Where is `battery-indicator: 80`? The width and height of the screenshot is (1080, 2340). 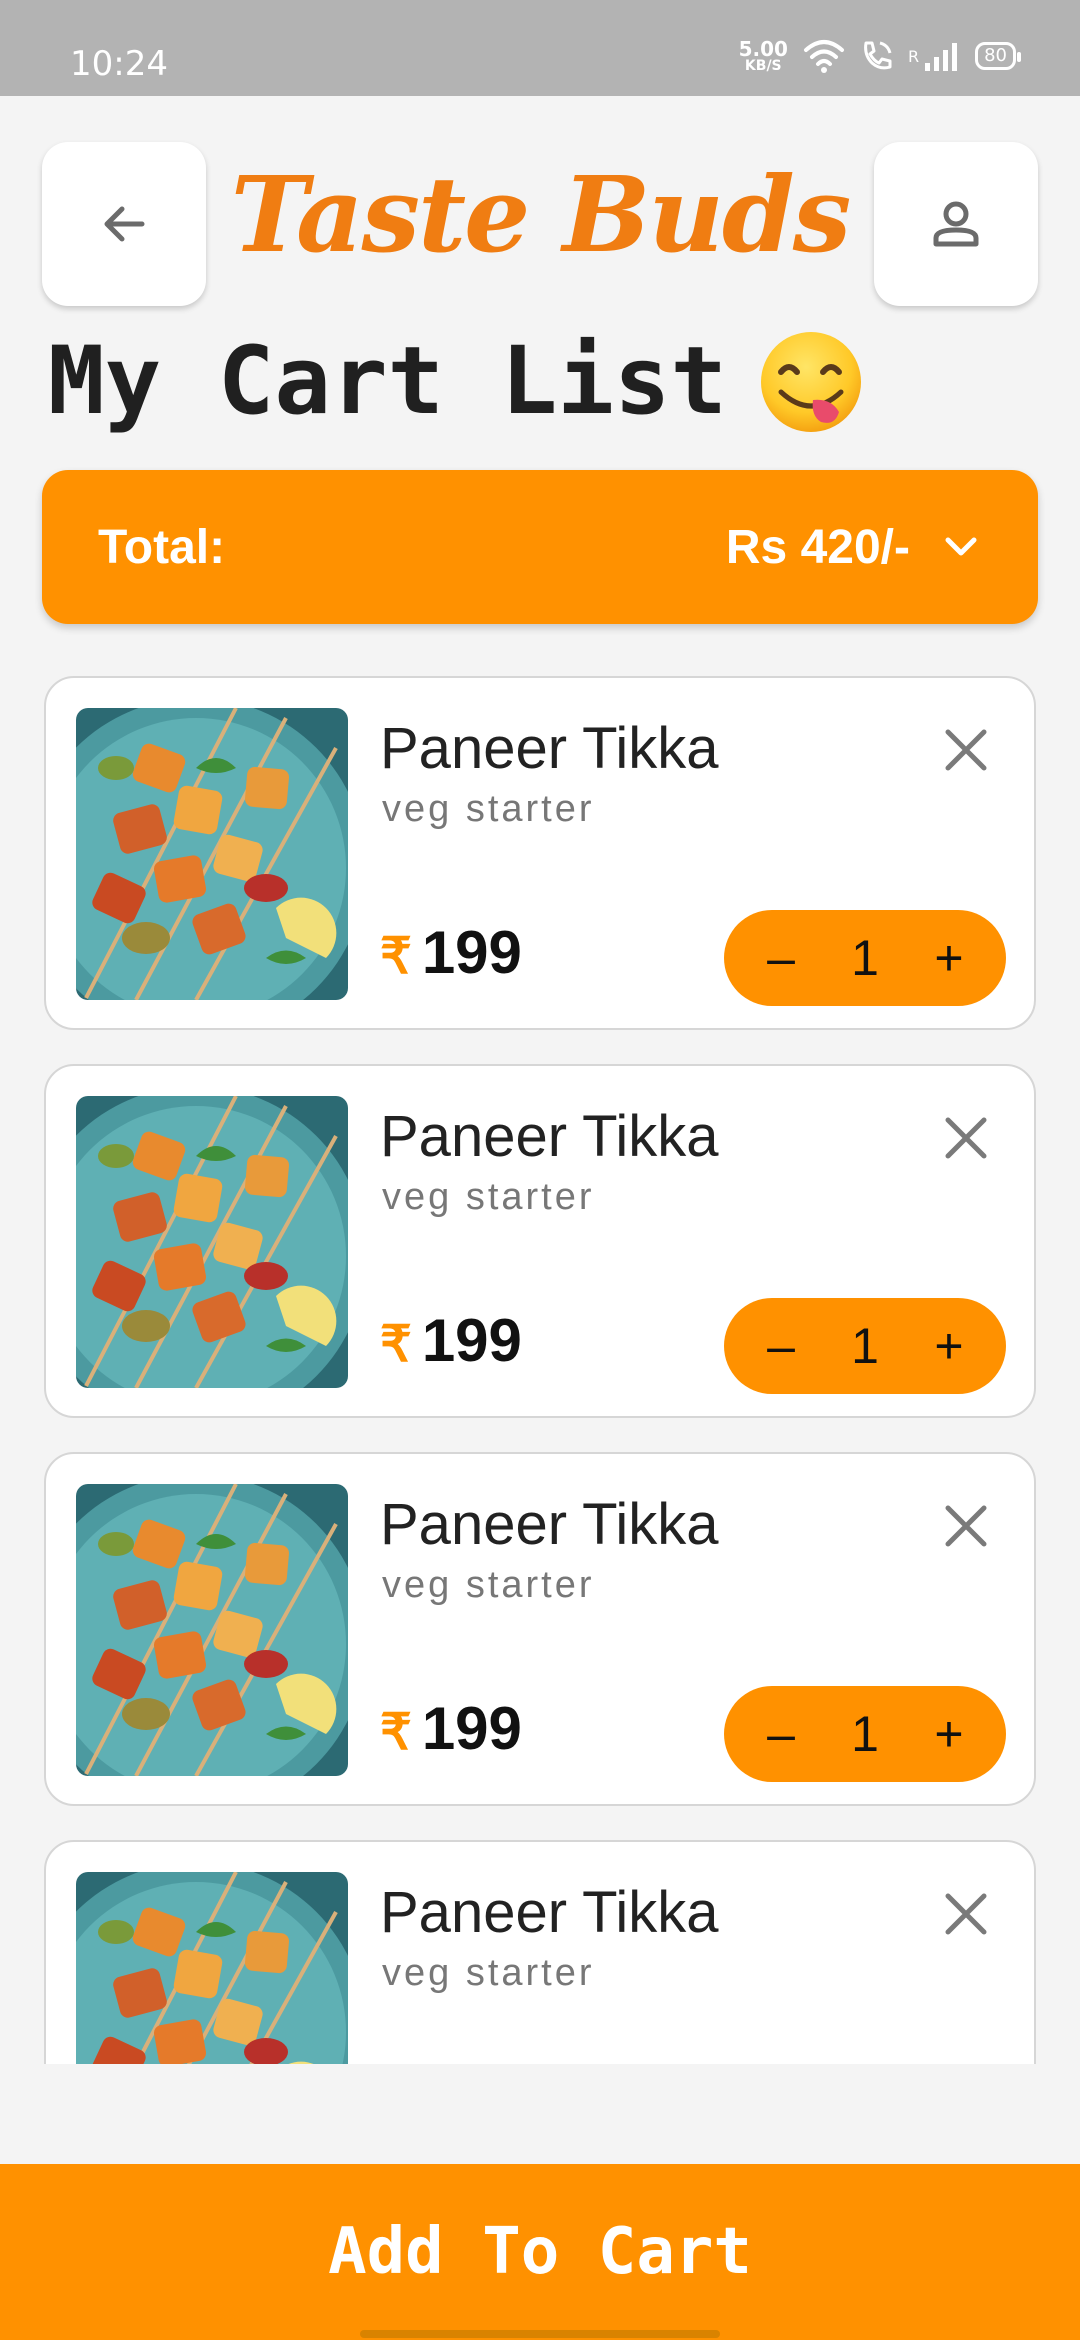 battery-indicator: 80 is located at coordinates (998, 56).